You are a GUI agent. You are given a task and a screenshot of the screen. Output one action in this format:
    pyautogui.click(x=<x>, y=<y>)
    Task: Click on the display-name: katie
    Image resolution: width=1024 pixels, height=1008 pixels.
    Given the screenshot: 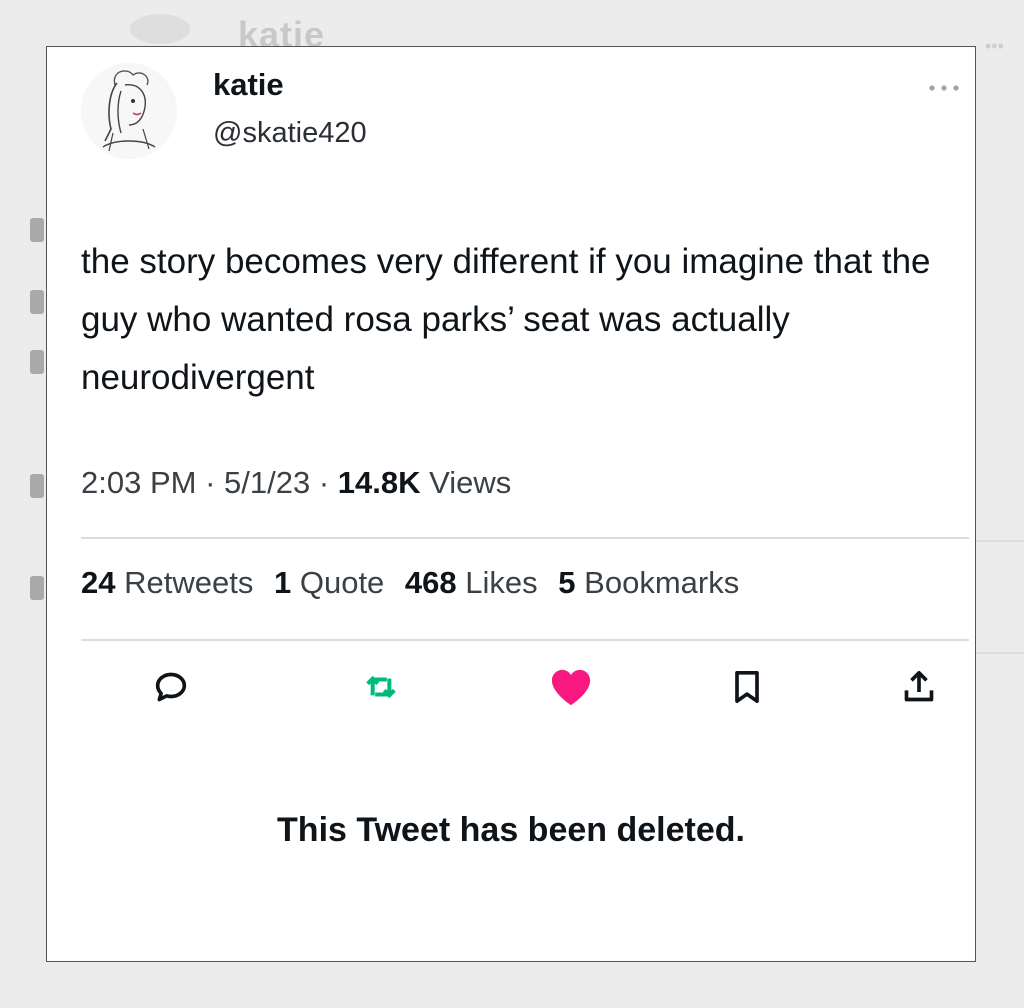 What is the action you would take?
    pyautogui.click(x=248, y=85)
    